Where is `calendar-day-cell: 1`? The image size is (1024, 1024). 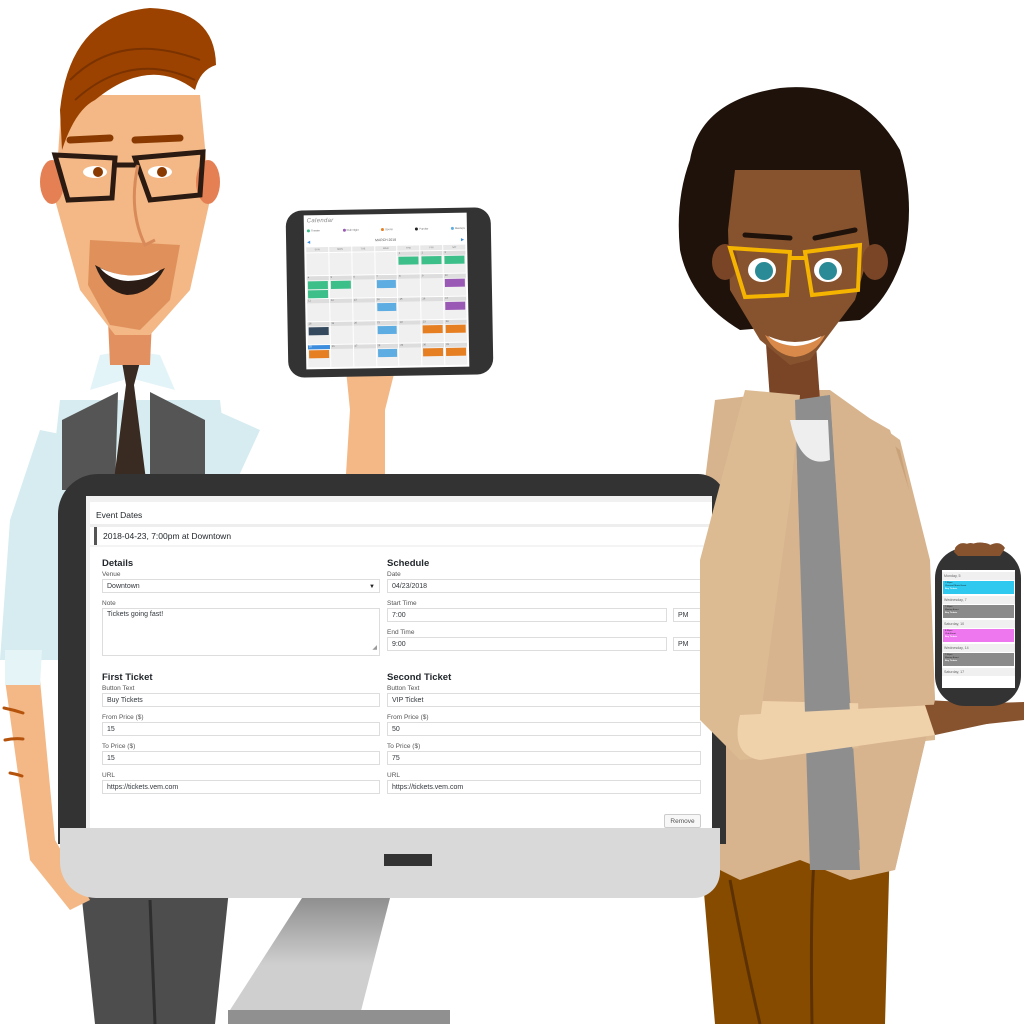 calendar-day-cell: 1 is located at coordinates (408, 262).